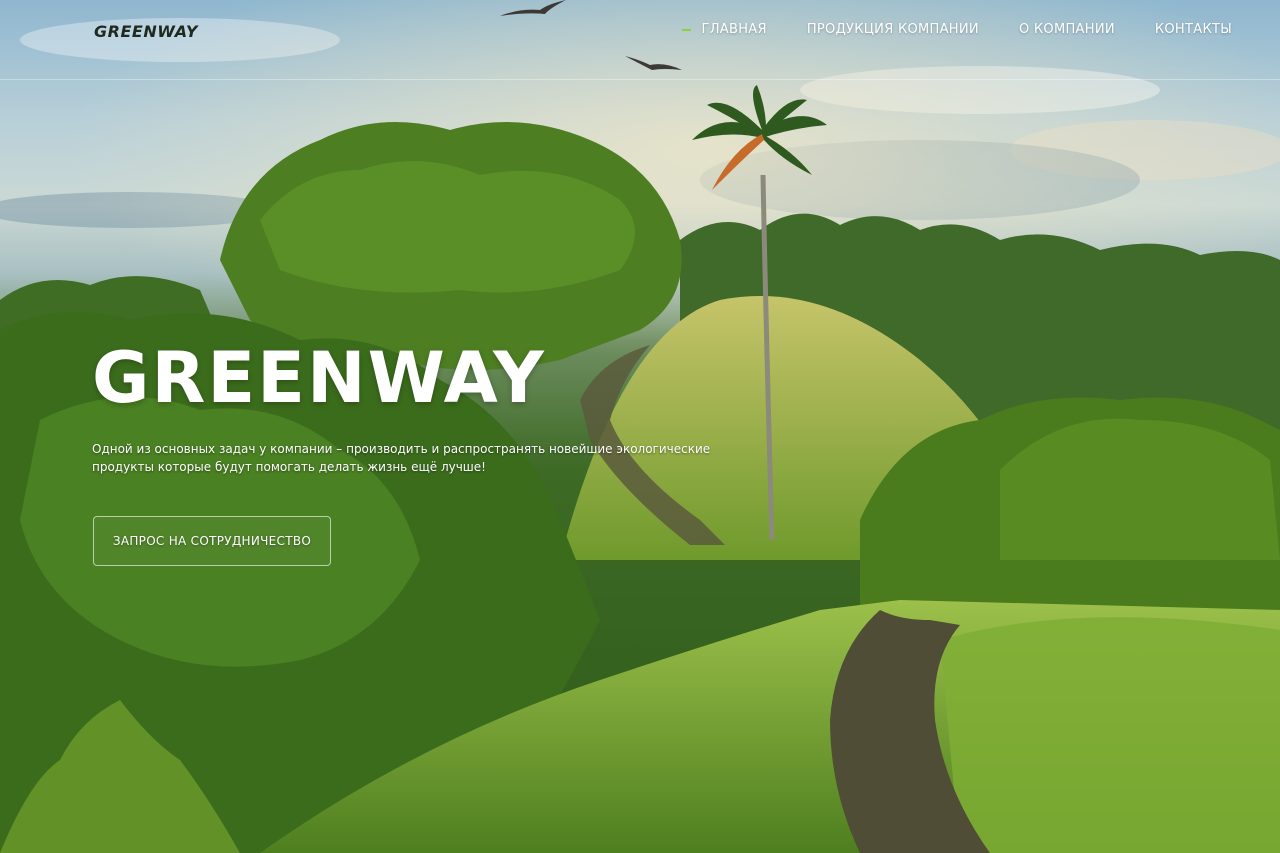  What do you see at coordinates (734, 29) in the screenshot?
I see `nav-item-label: ГЛАВНАЯ` at bounding box center [734, 29].